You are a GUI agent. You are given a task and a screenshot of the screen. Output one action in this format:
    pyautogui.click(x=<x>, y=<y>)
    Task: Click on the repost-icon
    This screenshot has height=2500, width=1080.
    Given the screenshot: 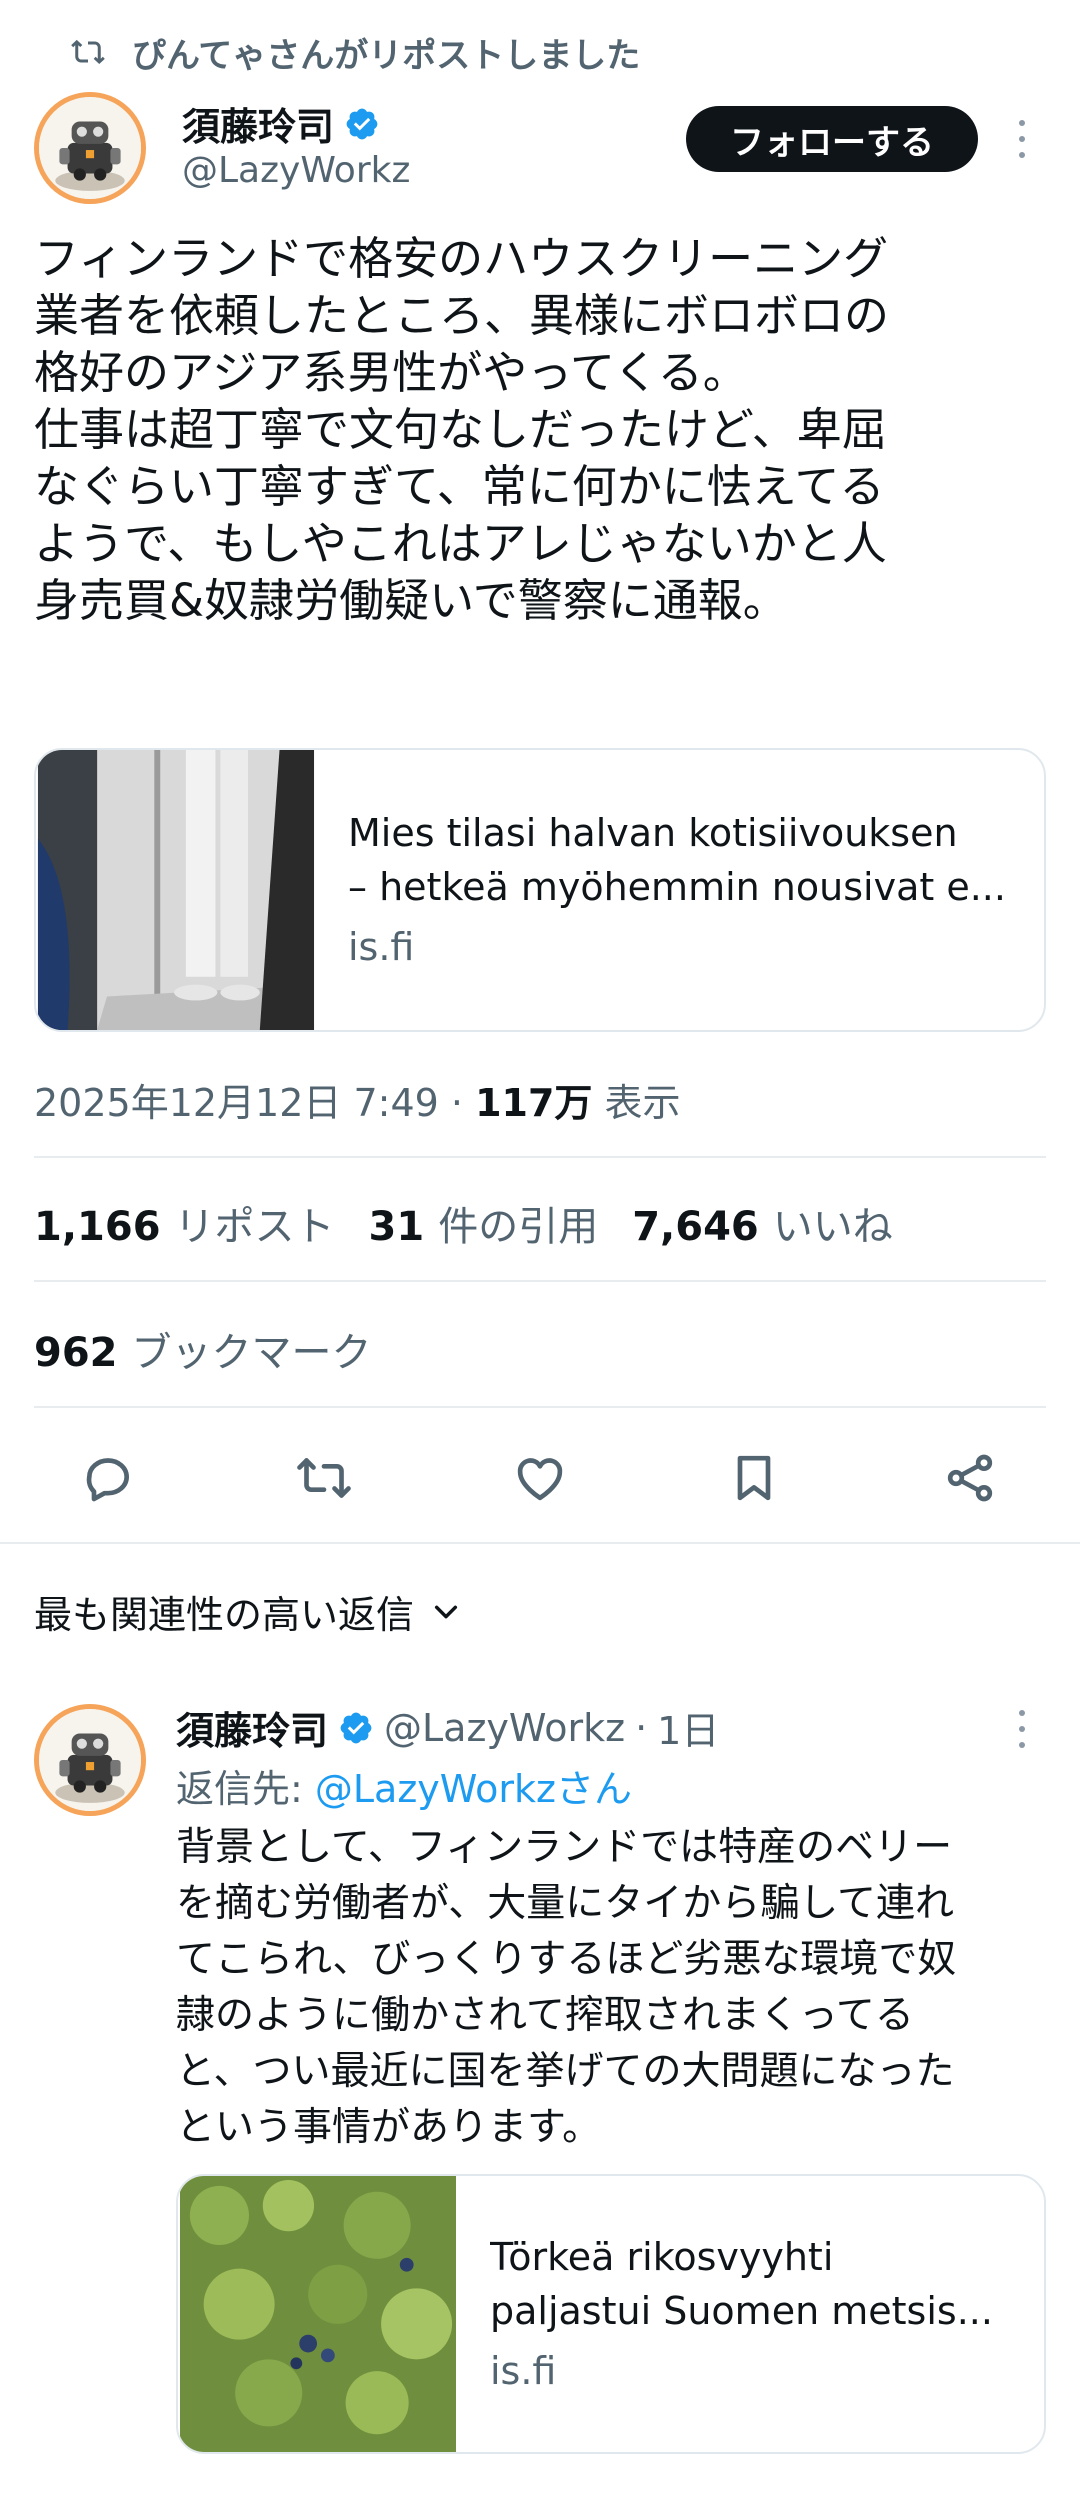 What is the action you would take?
    pyautogui.click(x=88, y=51)
    